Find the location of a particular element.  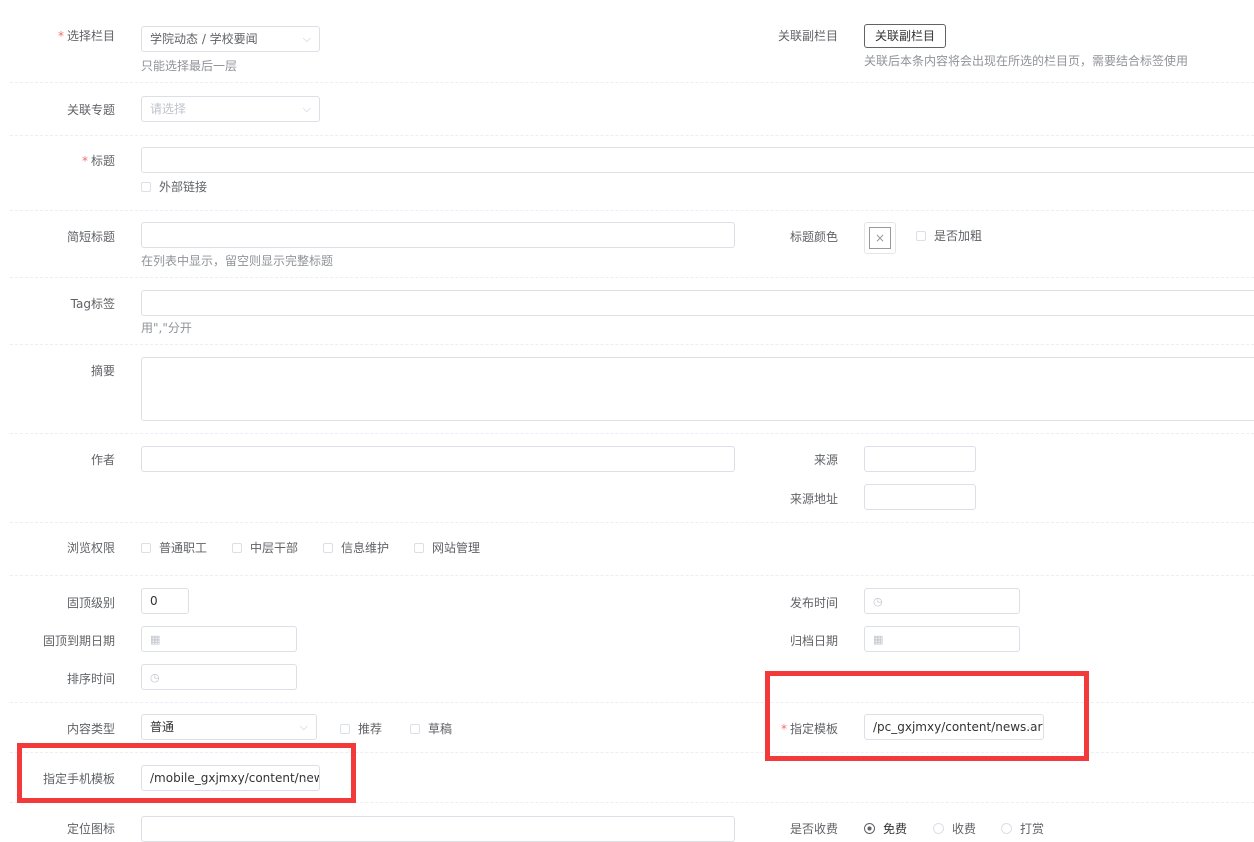

draft-checkbox: 草稿 is located at coordinates (431, 728).